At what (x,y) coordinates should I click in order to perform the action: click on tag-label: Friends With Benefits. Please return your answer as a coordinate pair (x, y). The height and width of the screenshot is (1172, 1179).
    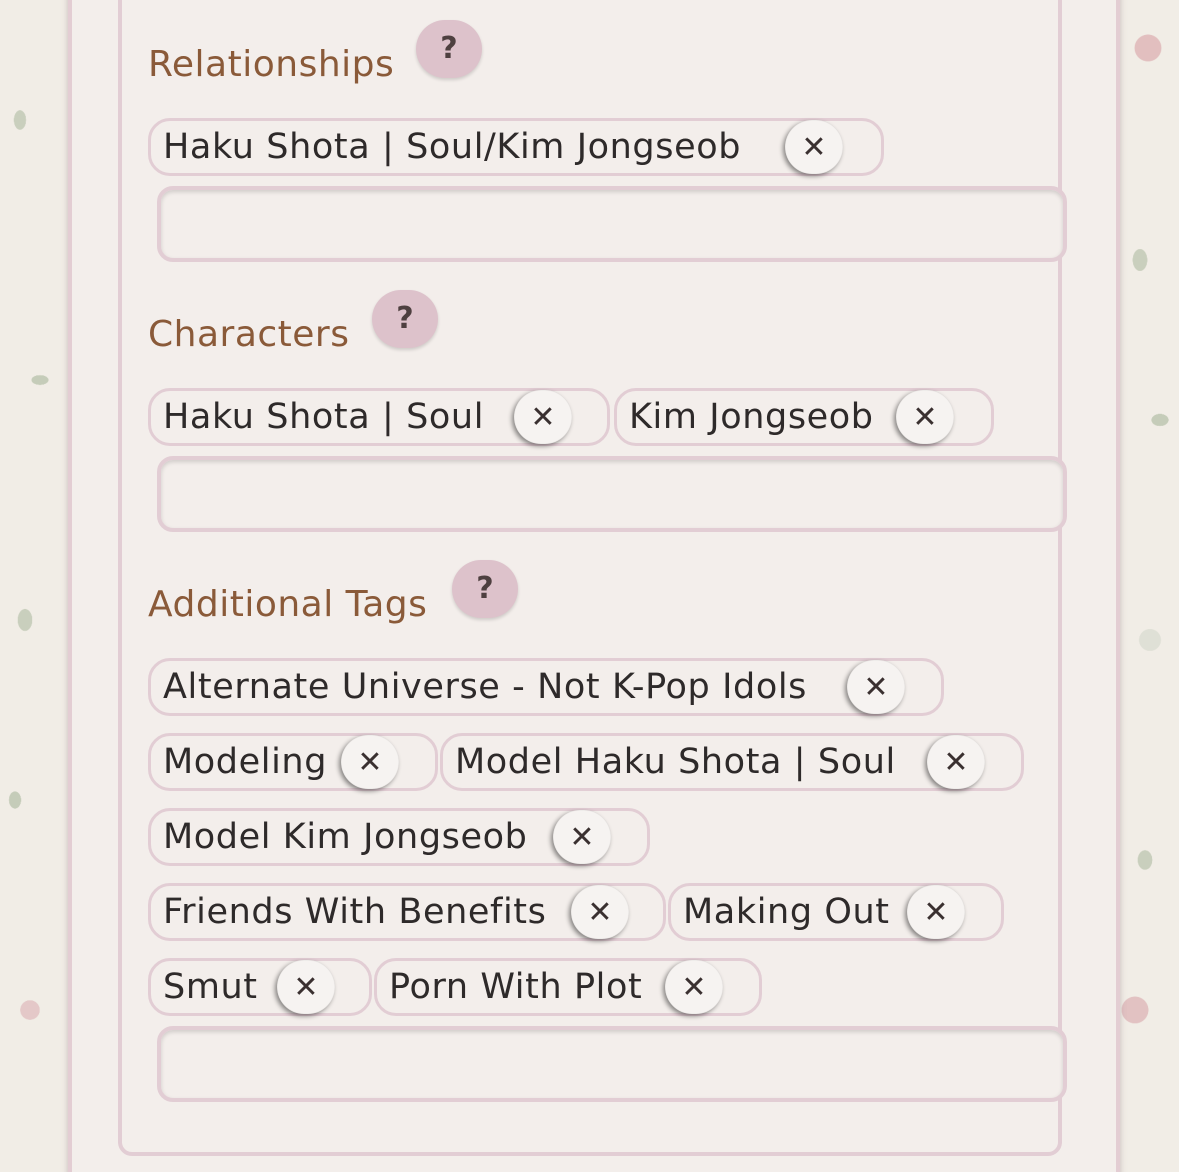
    Looking at the image, I should click on (355, 911).